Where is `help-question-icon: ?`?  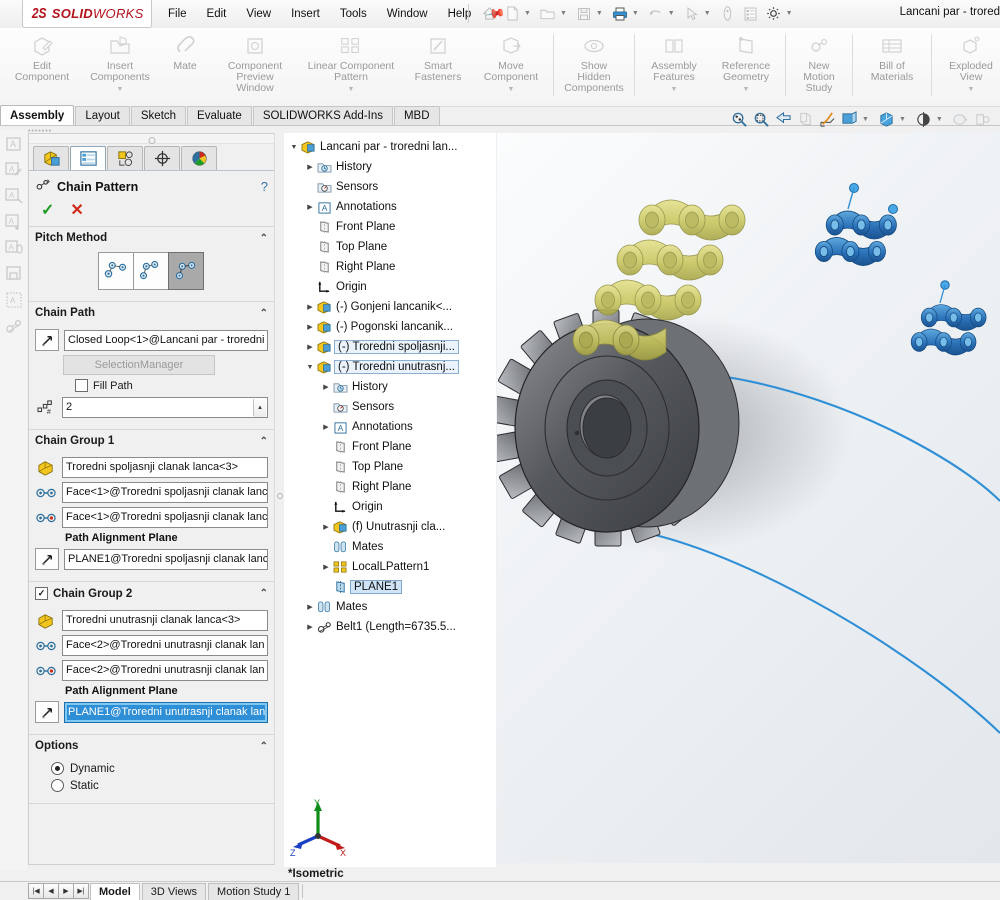
help-question-icon: ? is located at coordinates (264, 186).